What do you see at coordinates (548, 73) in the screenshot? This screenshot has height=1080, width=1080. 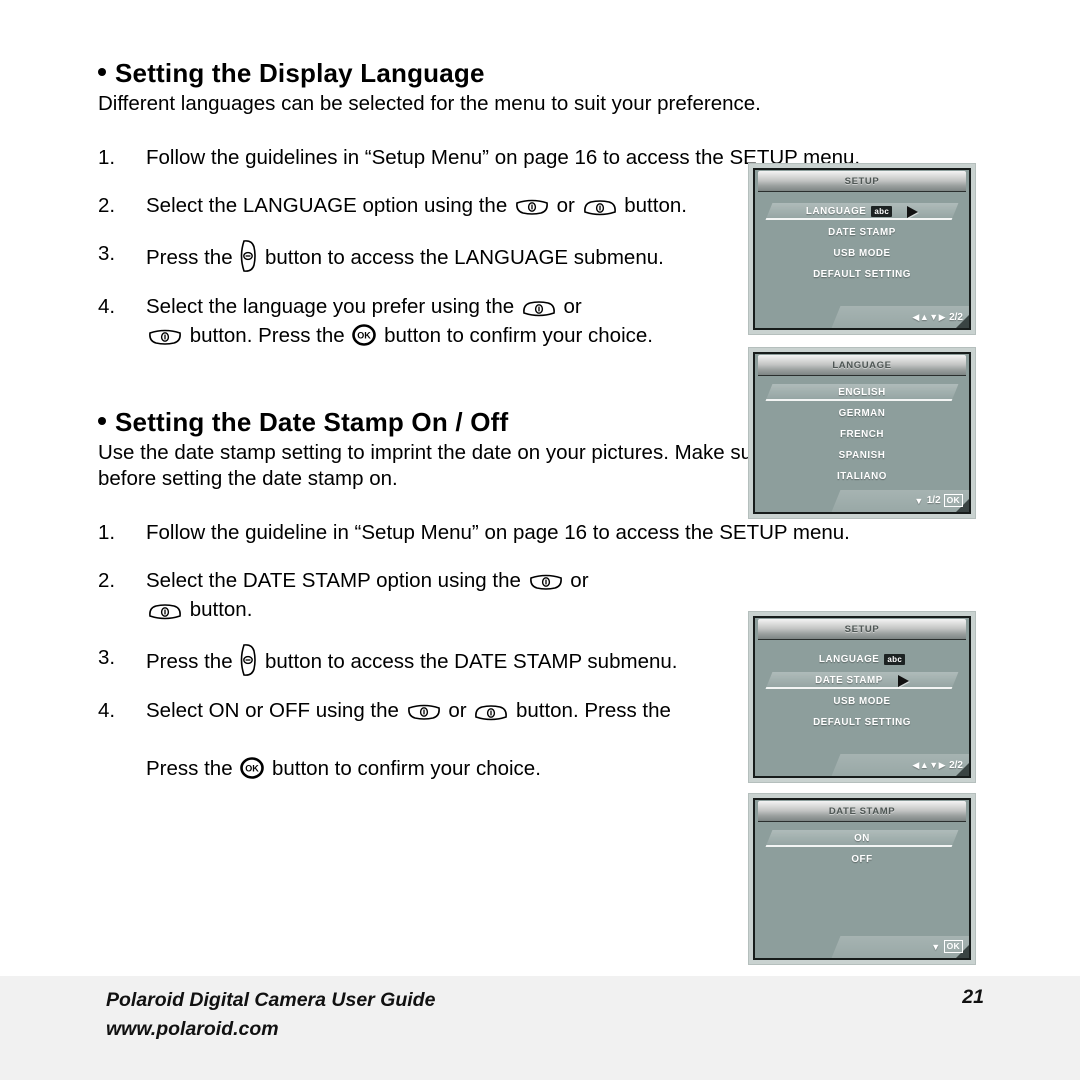 I see `section-heading-display-language: Setting the Display Language` at bounding box center [548, 73].